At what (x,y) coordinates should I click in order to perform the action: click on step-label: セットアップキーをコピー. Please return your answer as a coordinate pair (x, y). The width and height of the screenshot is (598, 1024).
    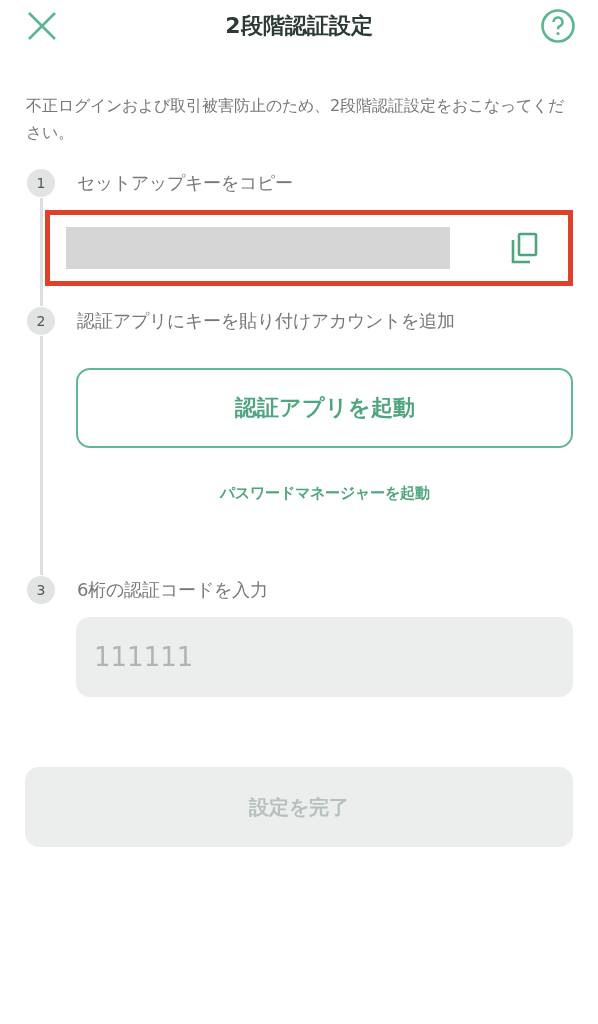
    Looking at the image, I should click on (185, 183).